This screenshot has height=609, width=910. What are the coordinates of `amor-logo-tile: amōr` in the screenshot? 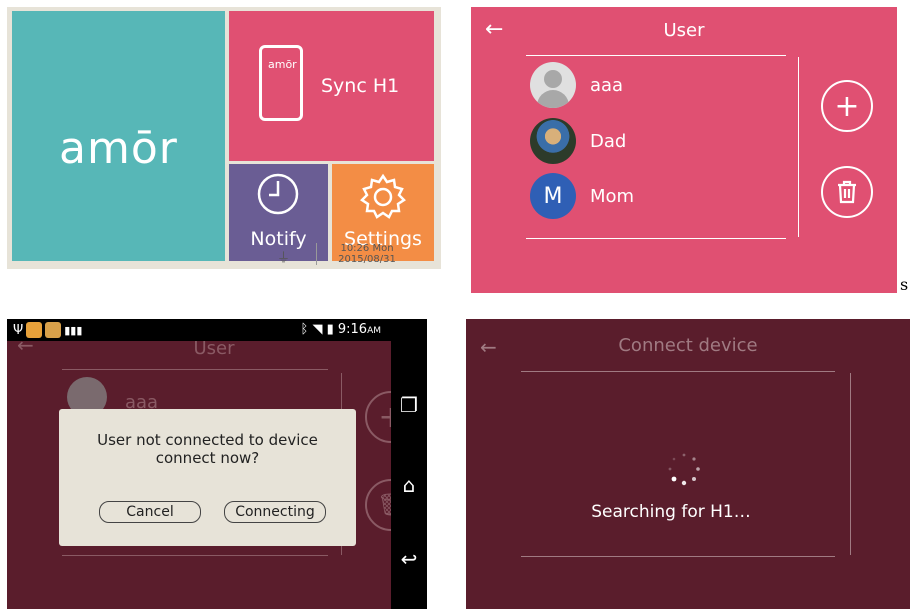 It's located at (118, 136).